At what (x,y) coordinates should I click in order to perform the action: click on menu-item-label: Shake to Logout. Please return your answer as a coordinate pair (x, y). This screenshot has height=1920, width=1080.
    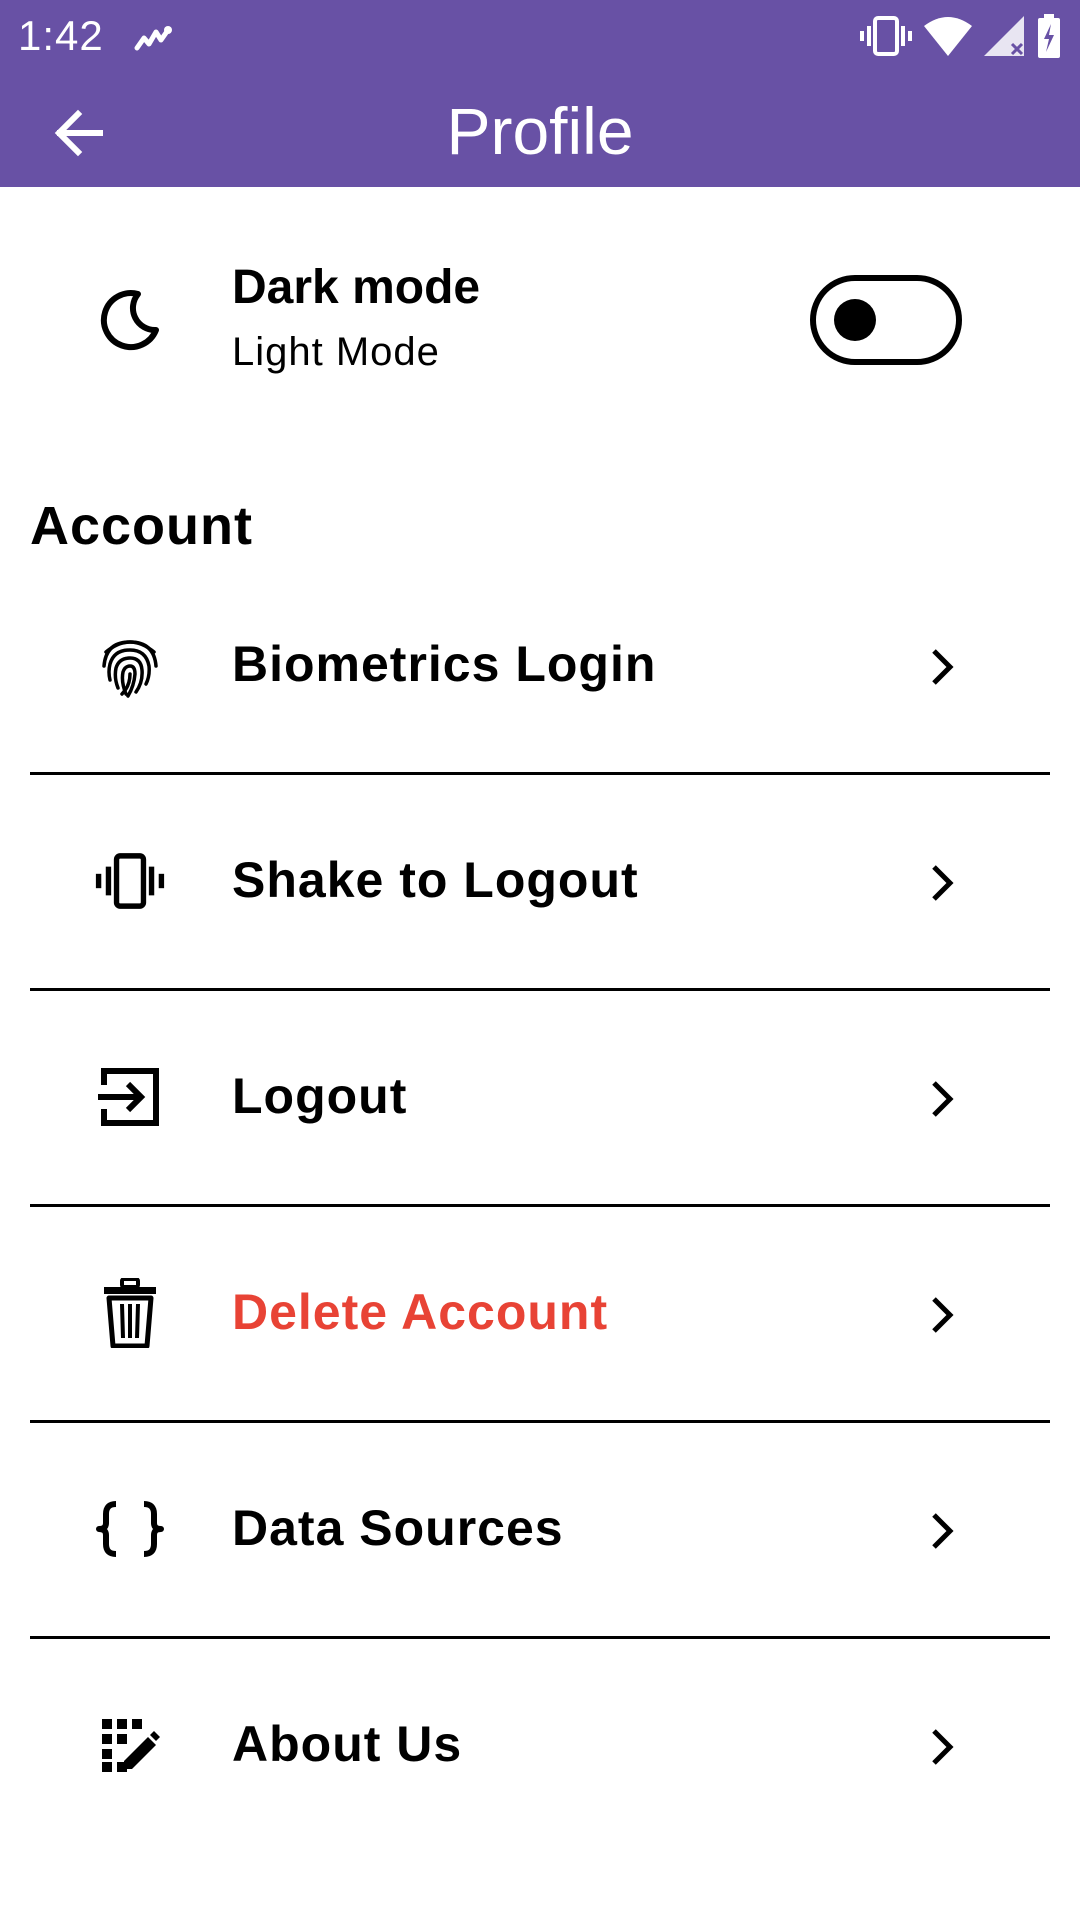
    Looking at the image, I should click on (435, 880).